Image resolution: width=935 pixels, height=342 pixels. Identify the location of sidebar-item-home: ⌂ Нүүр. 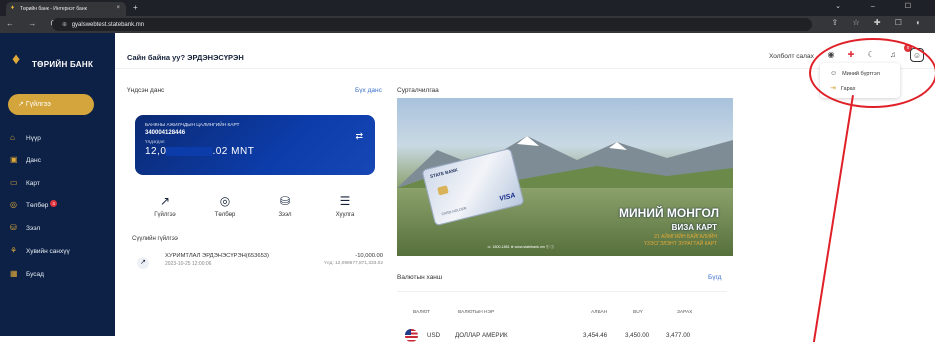
(60, 140).